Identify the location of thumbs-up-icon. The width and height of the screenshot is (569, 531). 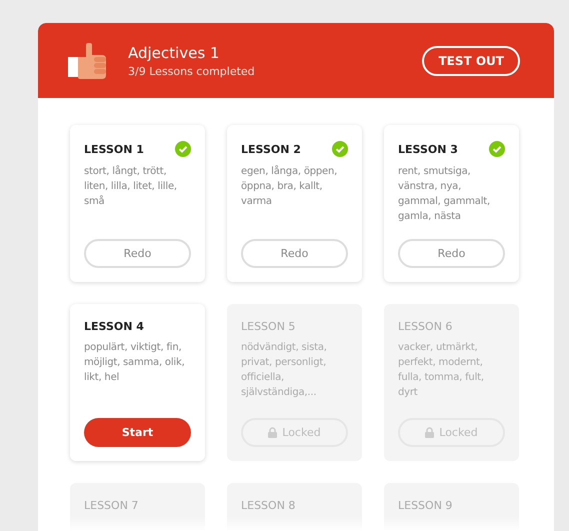
(87, 60).